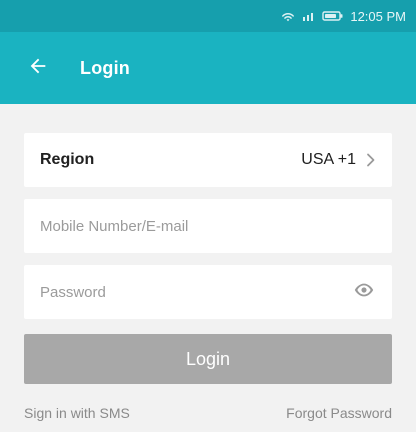 Image resolution: width=416 pixels, height=432 pixels. I want to click on status-time: 12:05 PM, so click(378, 16).